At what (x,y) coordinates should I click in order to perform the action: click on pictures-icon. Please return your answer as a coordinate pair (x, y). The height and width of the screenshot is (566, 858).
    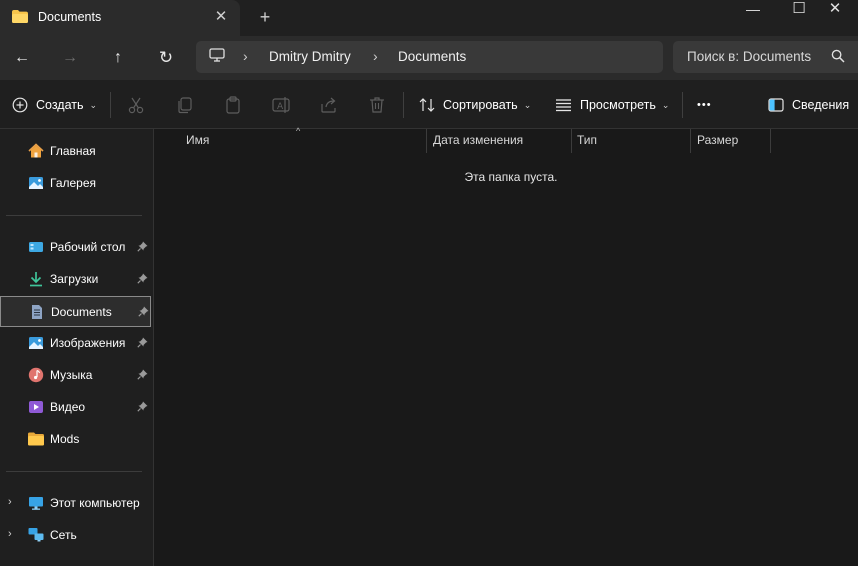
    Looking at the image, I should click on (36, 343).